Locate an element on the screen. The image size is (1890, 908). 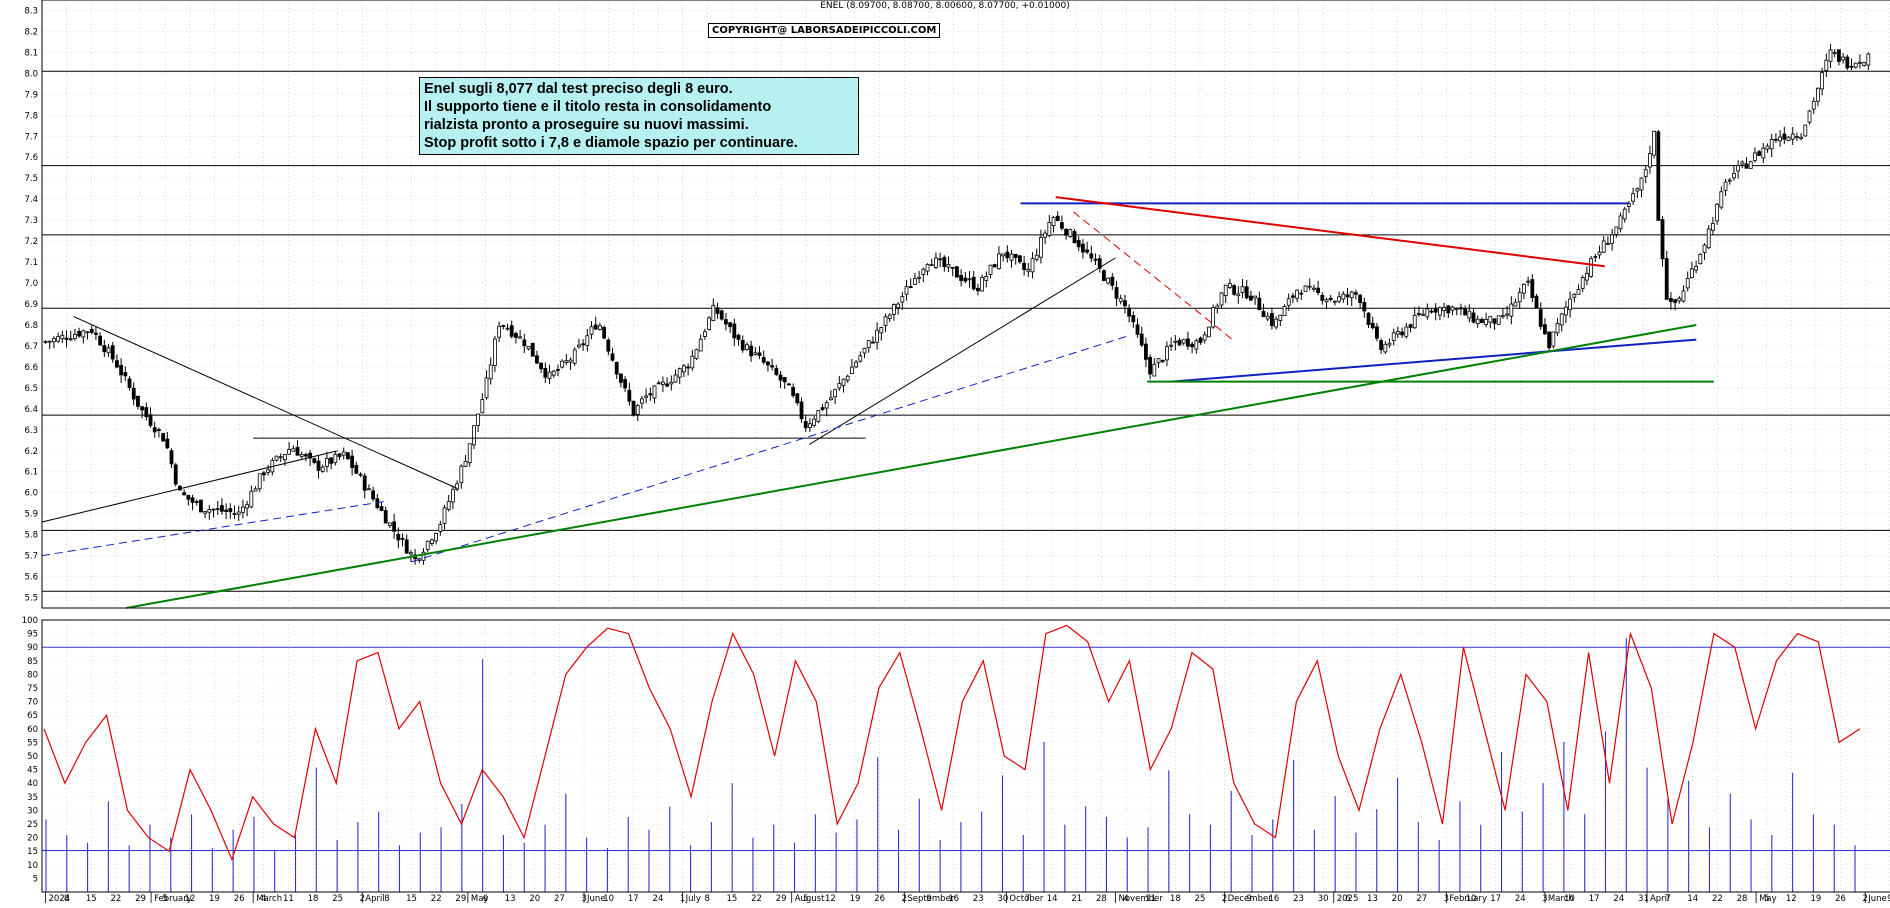
month-label: May is located at coordinates (1768, 898).